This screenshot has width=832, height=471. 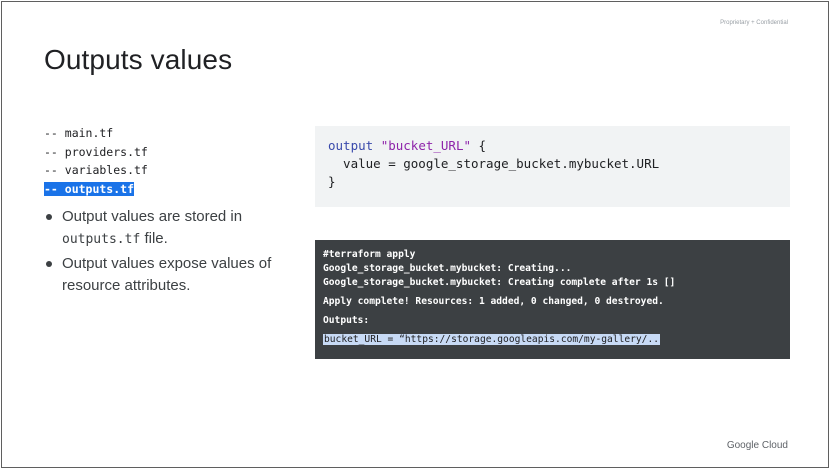 What do you see at coordinates (89, 188) in the screenshot?
I see `file-item-label: -- outputs.tf` at bounding box center [89, 188].